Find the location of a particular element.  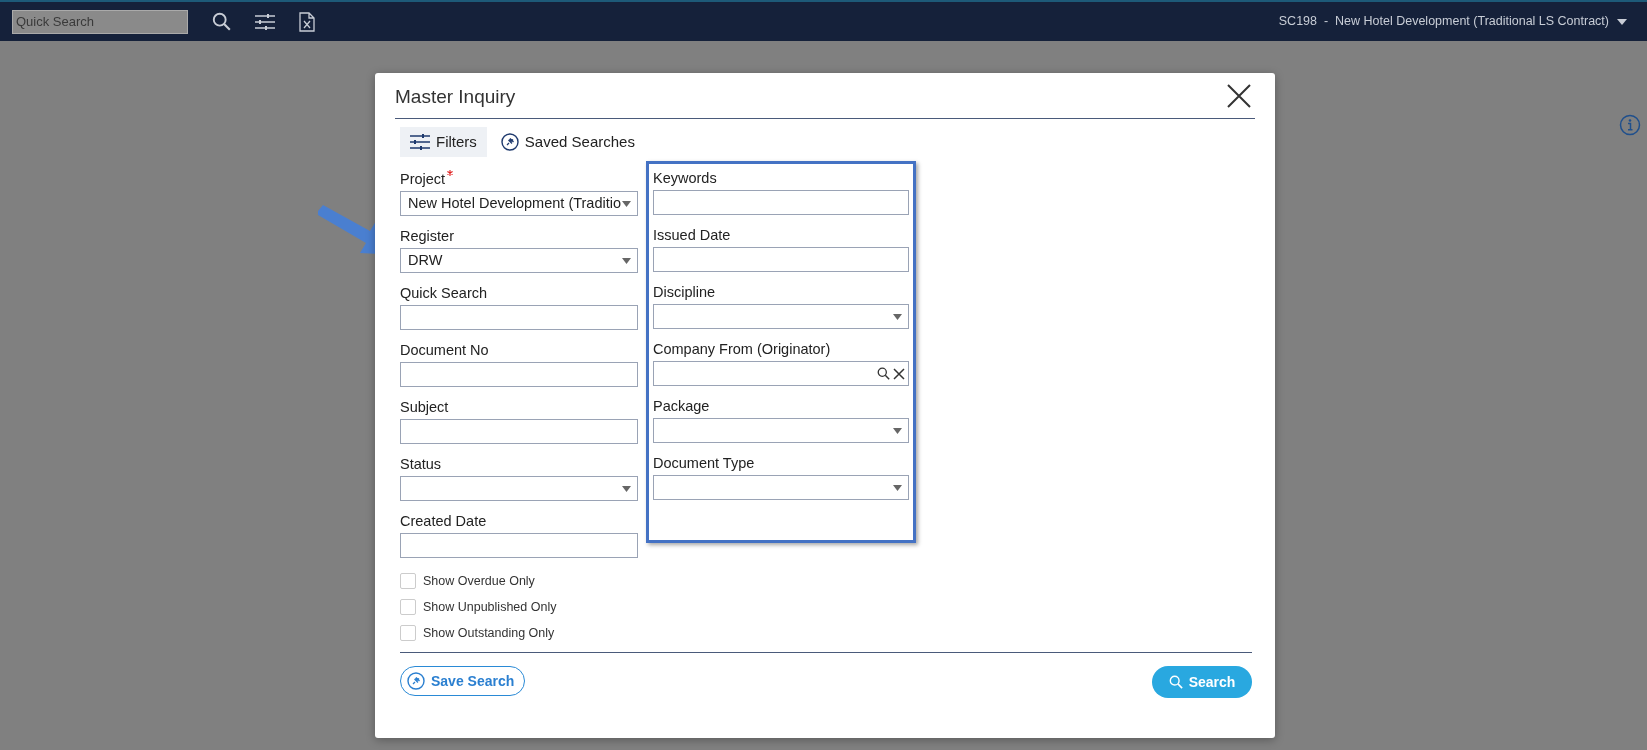

checkbox-label: Show Unpublished Only is located at coordinates (490, 607).